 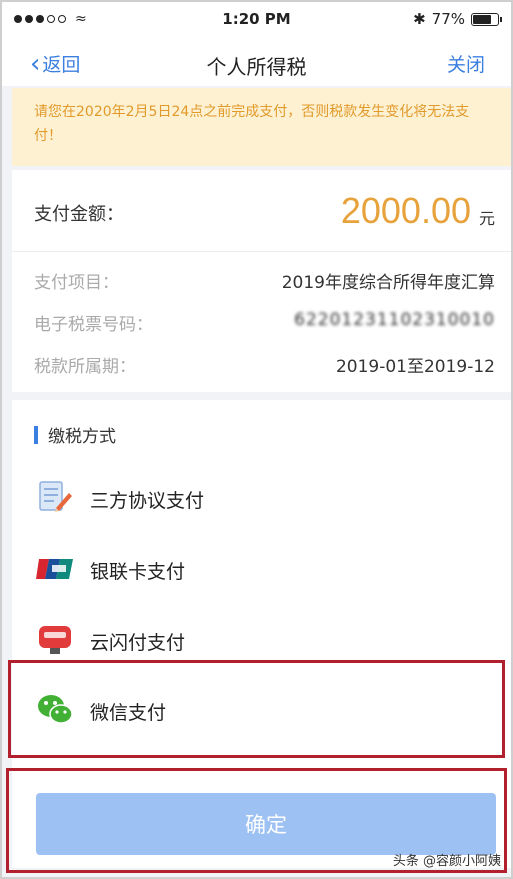 I want to click on unionpay-icon, so click(x=54, y=569).